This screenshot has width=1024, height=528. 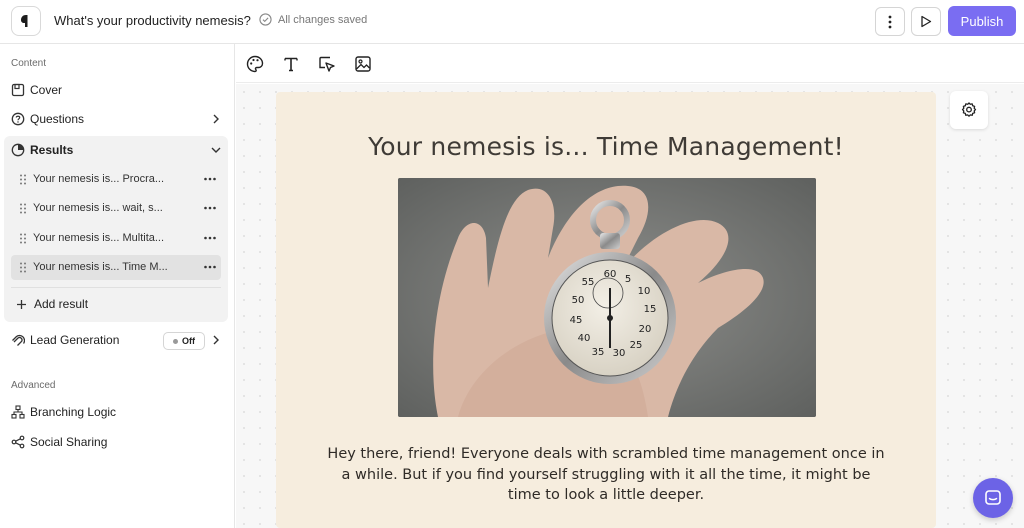 I want to click on sidebar-item-social-sharing: Social Sharing, so click(x=116, y=442).